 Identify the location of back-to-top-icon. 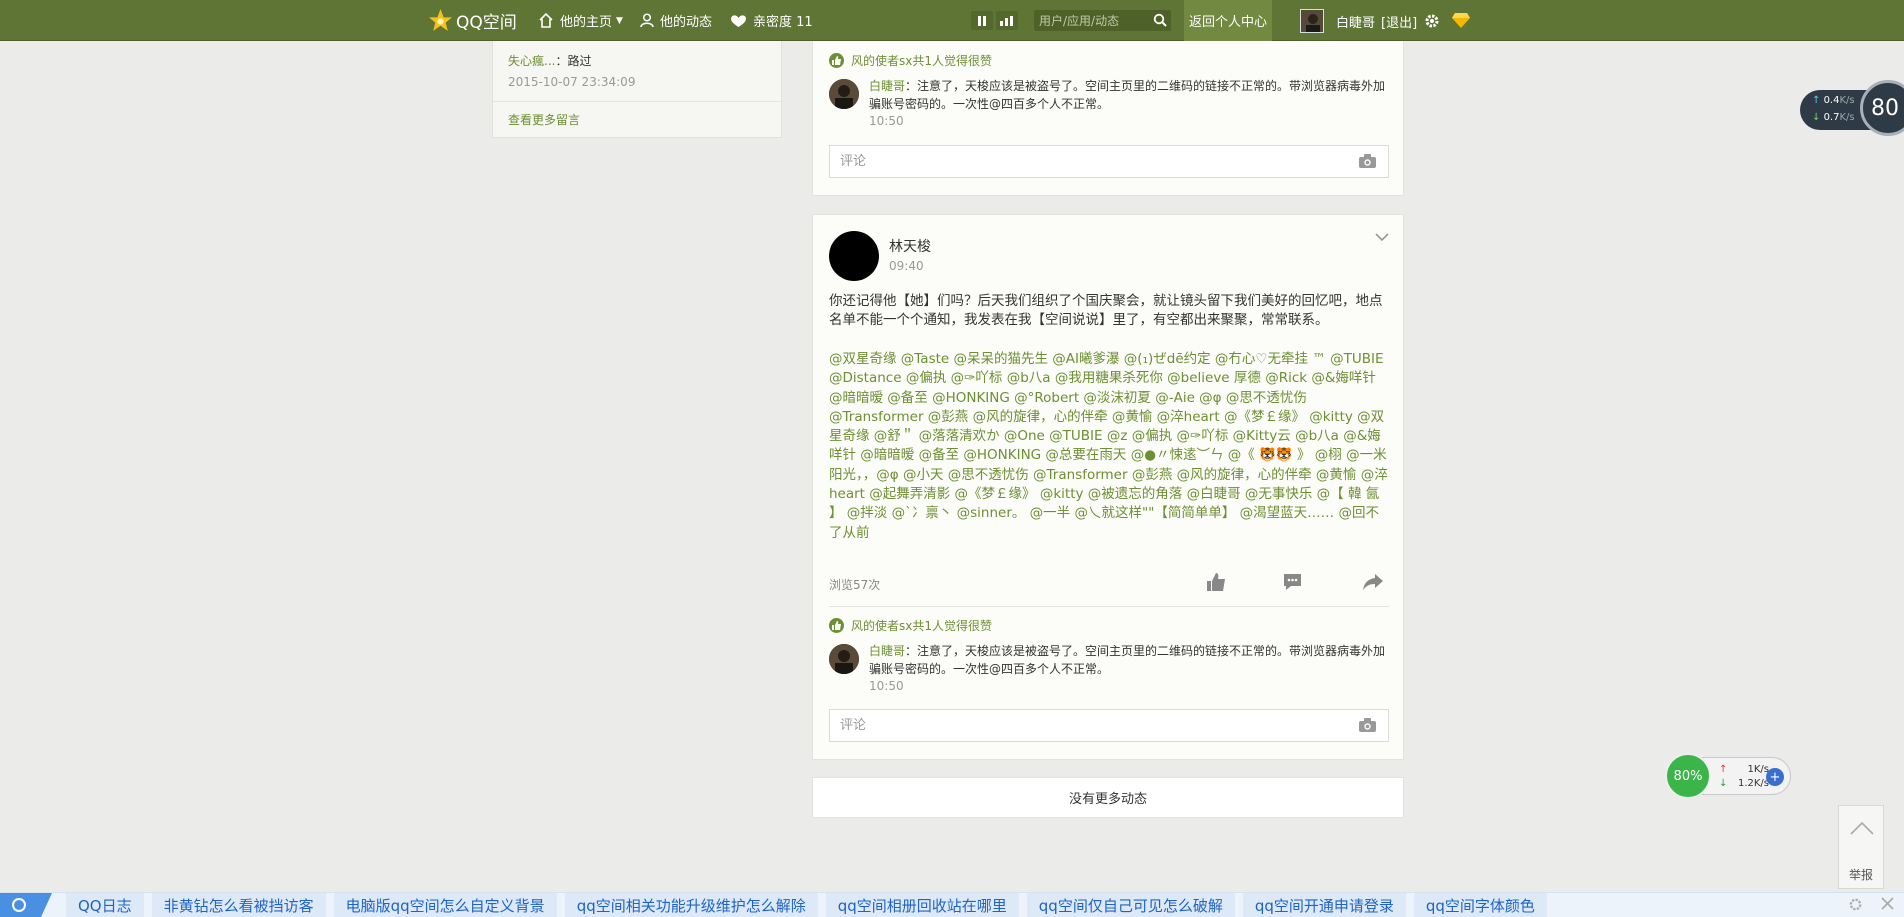
(1862, 828).